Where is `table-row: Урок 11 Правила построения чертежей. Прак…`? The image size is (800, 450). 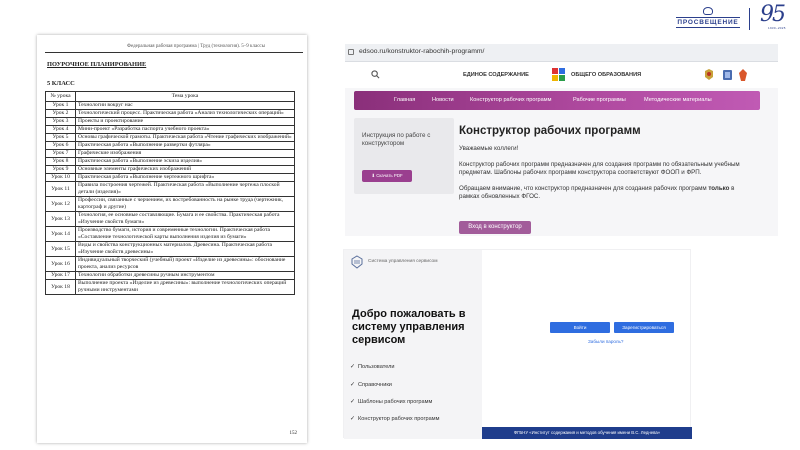 table-row: Урок 11 Правила построения чертежей. Прак… is located at coordinates (170, 189).